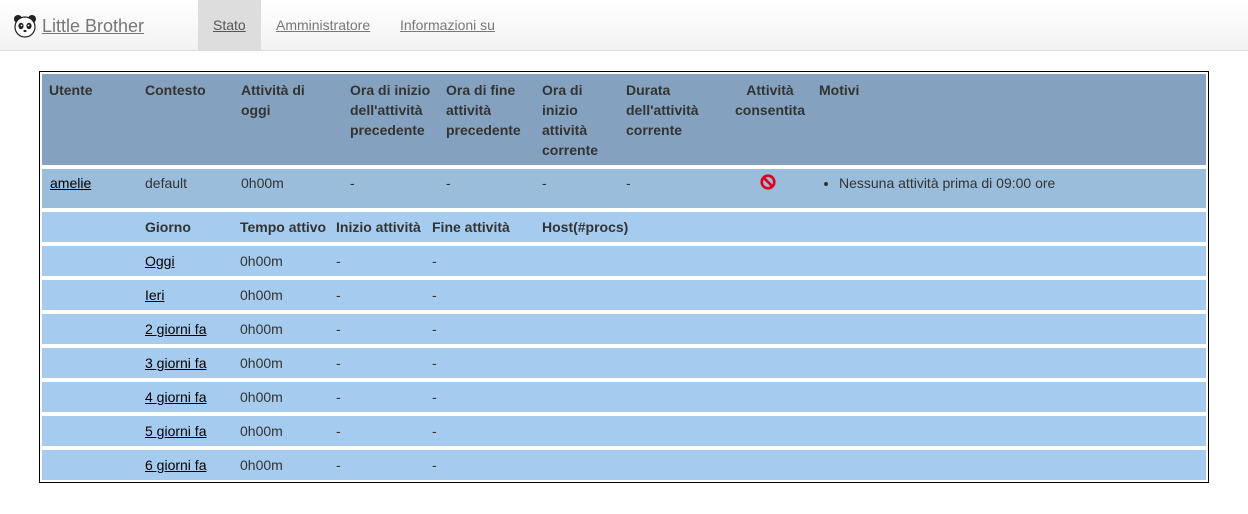 The image size is (1248, 514). I want to click on reason-item: Nessuna attività prima di 09:00 ore, so click(947, 183).